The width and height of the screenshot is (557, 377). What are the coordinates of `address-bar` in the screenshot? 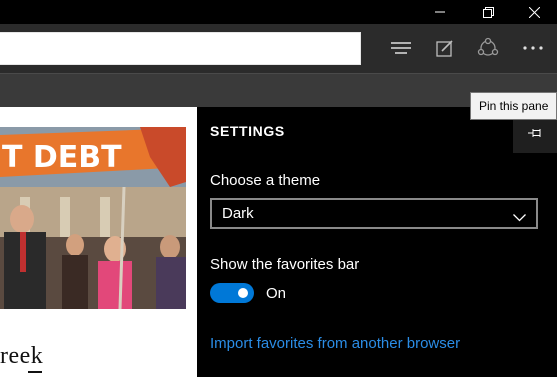 It's located at (180, 48).